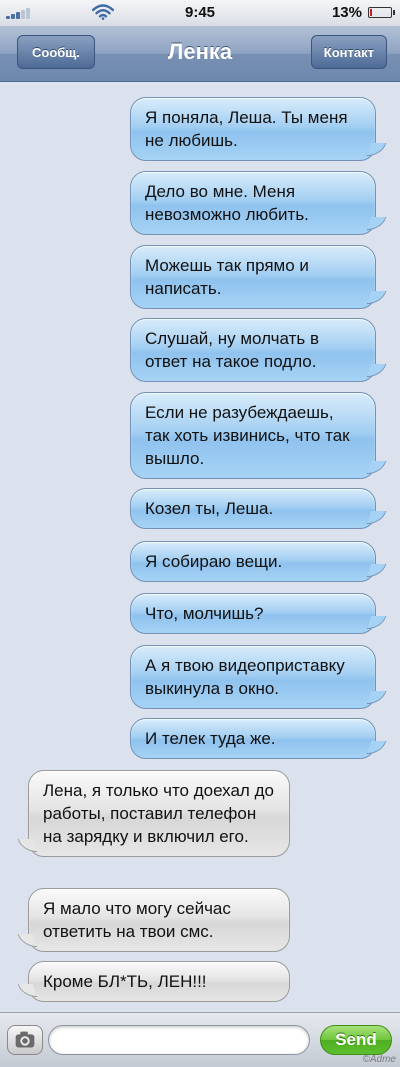  What do you see at coordinates (253, 129) in the screenshot?
I see `outgoing-message: Я поняла, Леша. Ты меня не любишь.` at bounding box center [253, 129].